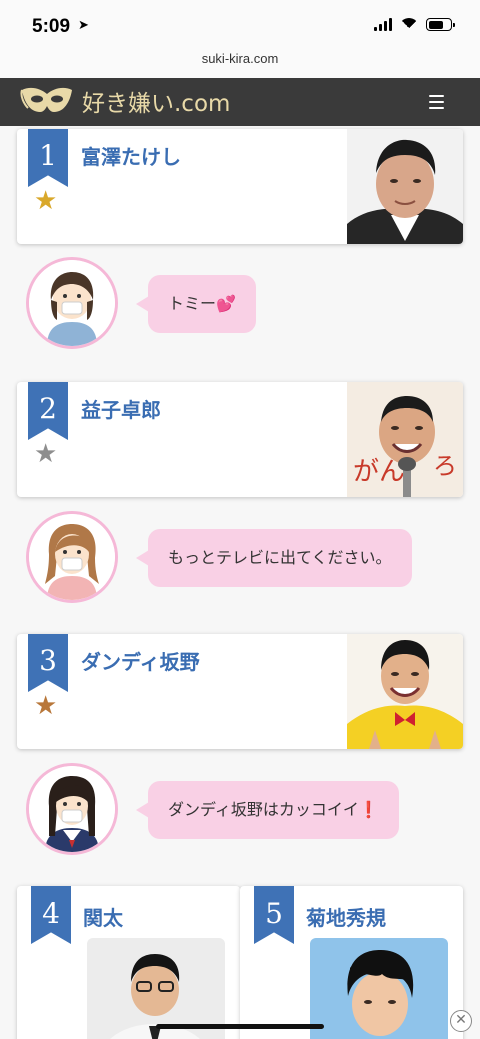 The height and width of the screenshot is (1039, 480). What do you see at coordinates (240, 63) in the screenshot?
I see `address-bar: suki-kira.com` at bounding box center [240, 63].